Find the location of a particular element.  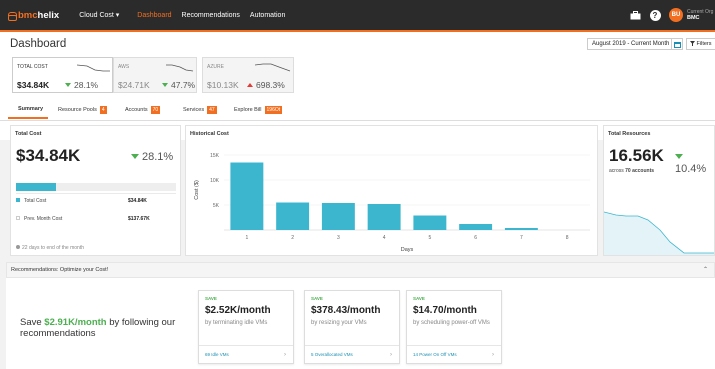

org-switcher: Current Org BMC is located at coordinates (701, 15).